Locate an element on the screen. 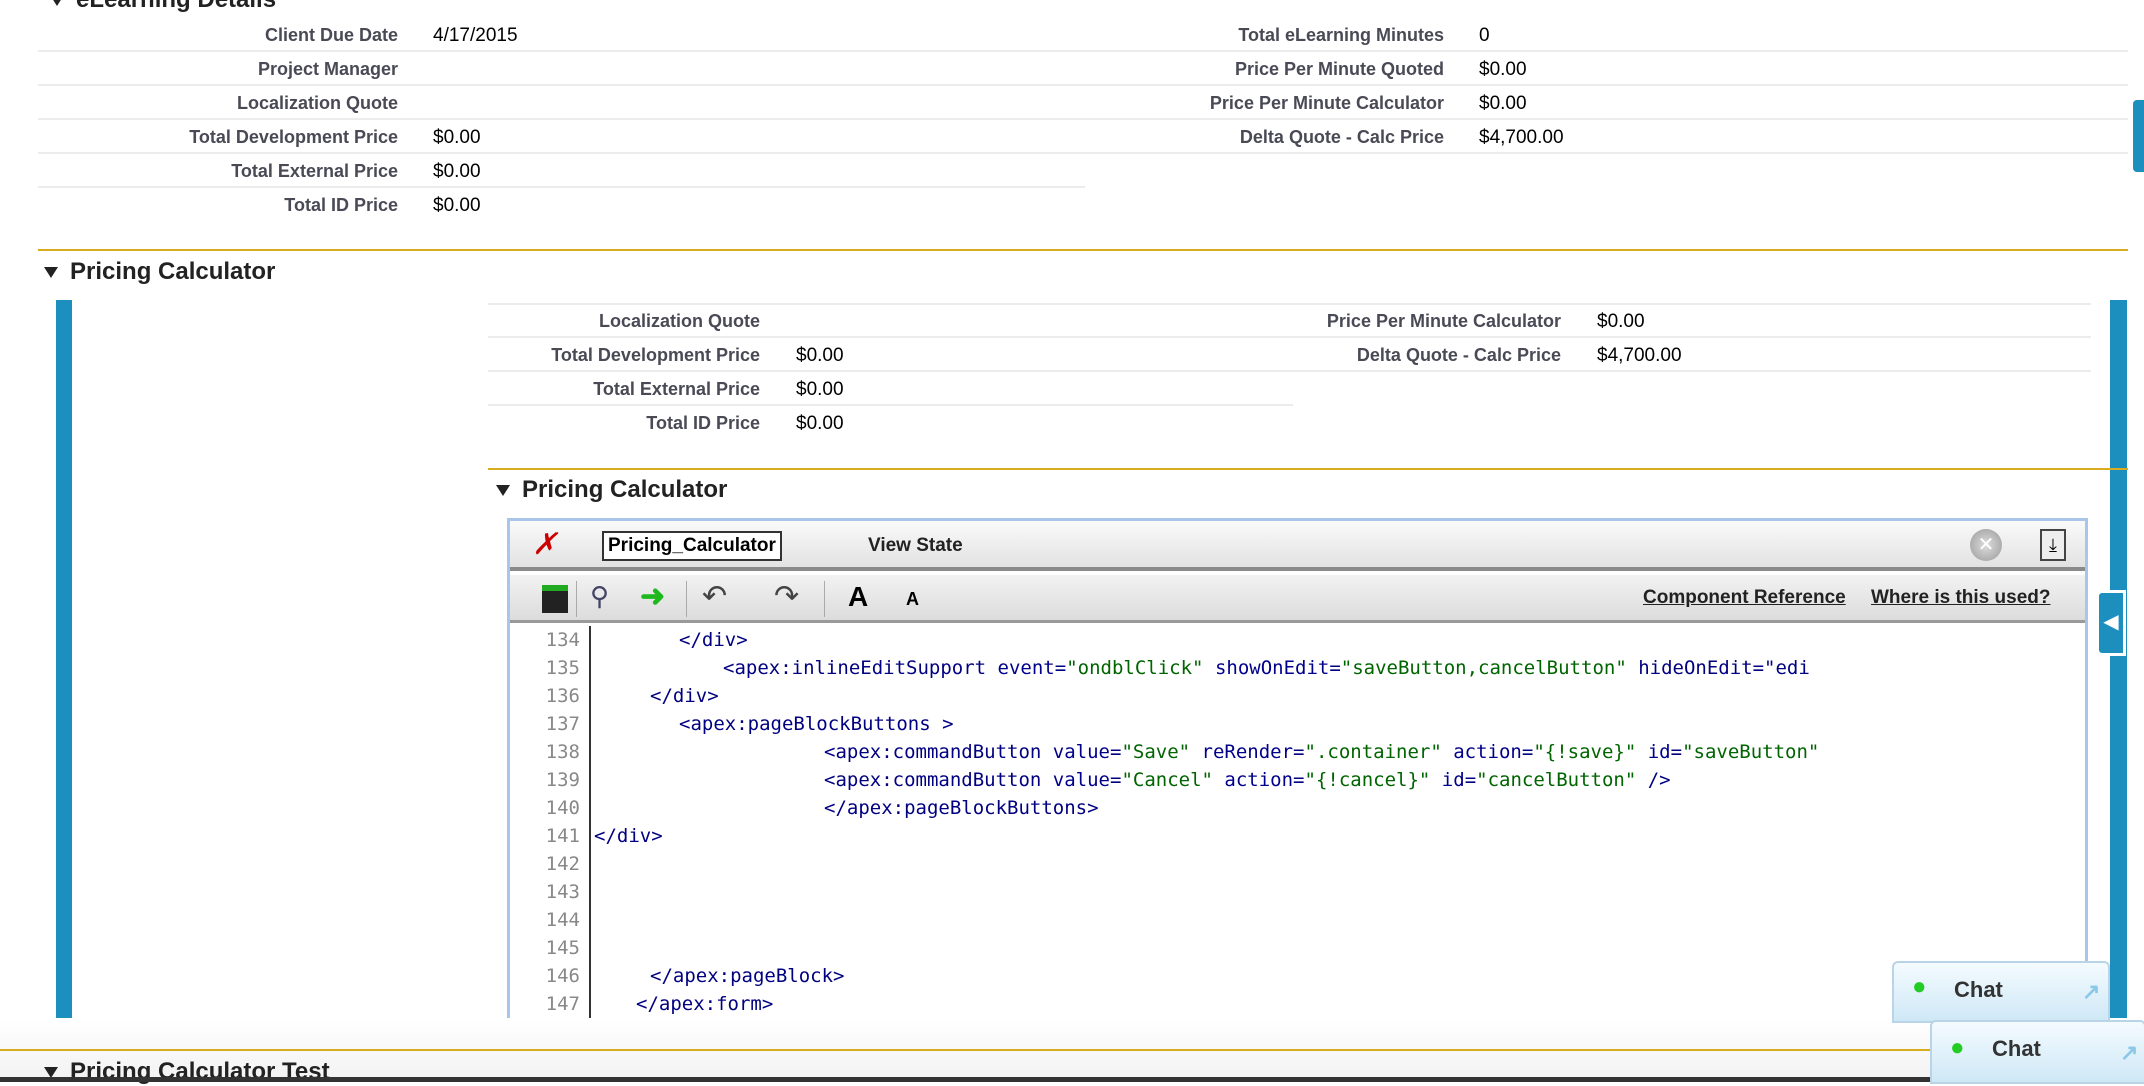  font-decrease-button: A is located at coordinates (912, 599).